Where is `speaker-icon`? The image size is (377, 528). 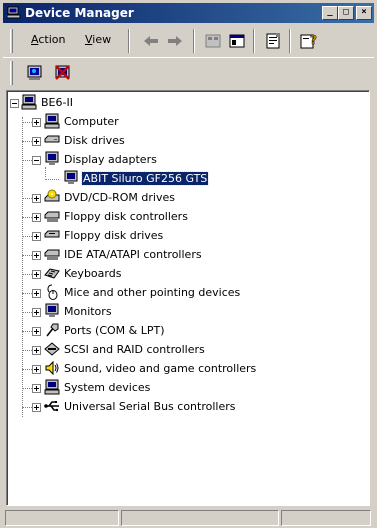 speaker-icon is located at coordinates (52, 368).